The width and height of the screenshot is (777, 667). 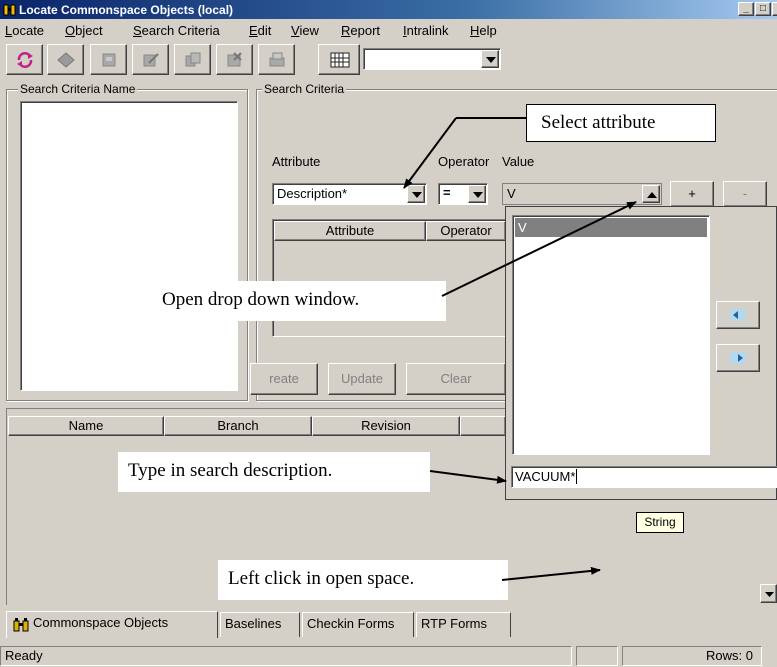 What do you see at coordinates (299, 301) in the screenshot?
I see `callout-open-dropdown: Open drop down window.` at bounding box center [299, 301].